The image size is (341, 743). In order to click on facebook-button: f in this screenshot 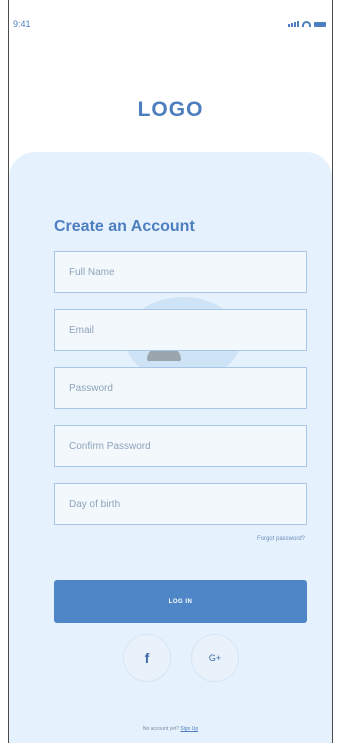, I will do `click(147, 658)`.